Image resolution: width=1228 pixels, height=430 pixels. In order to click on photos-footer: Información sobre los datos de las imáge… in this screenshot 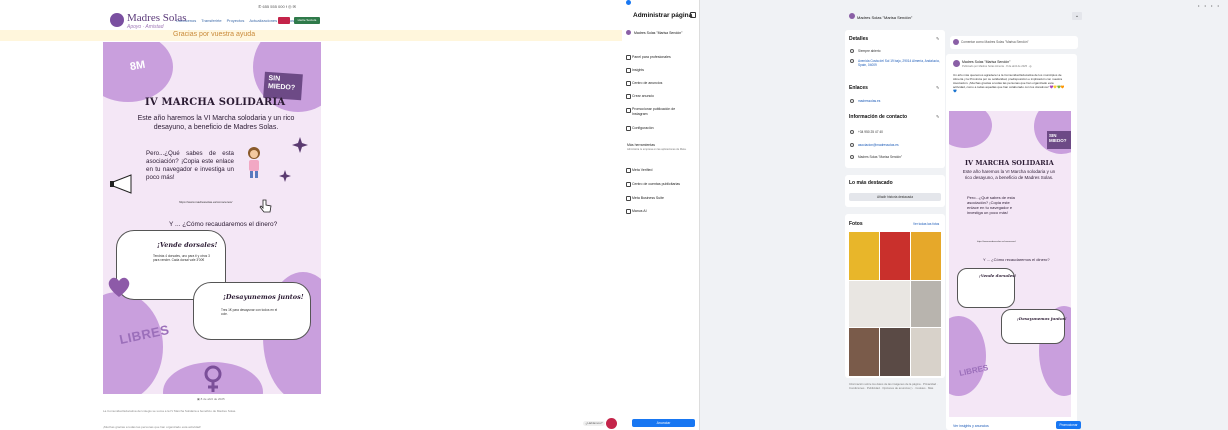, I will do `click(893, 386)`.